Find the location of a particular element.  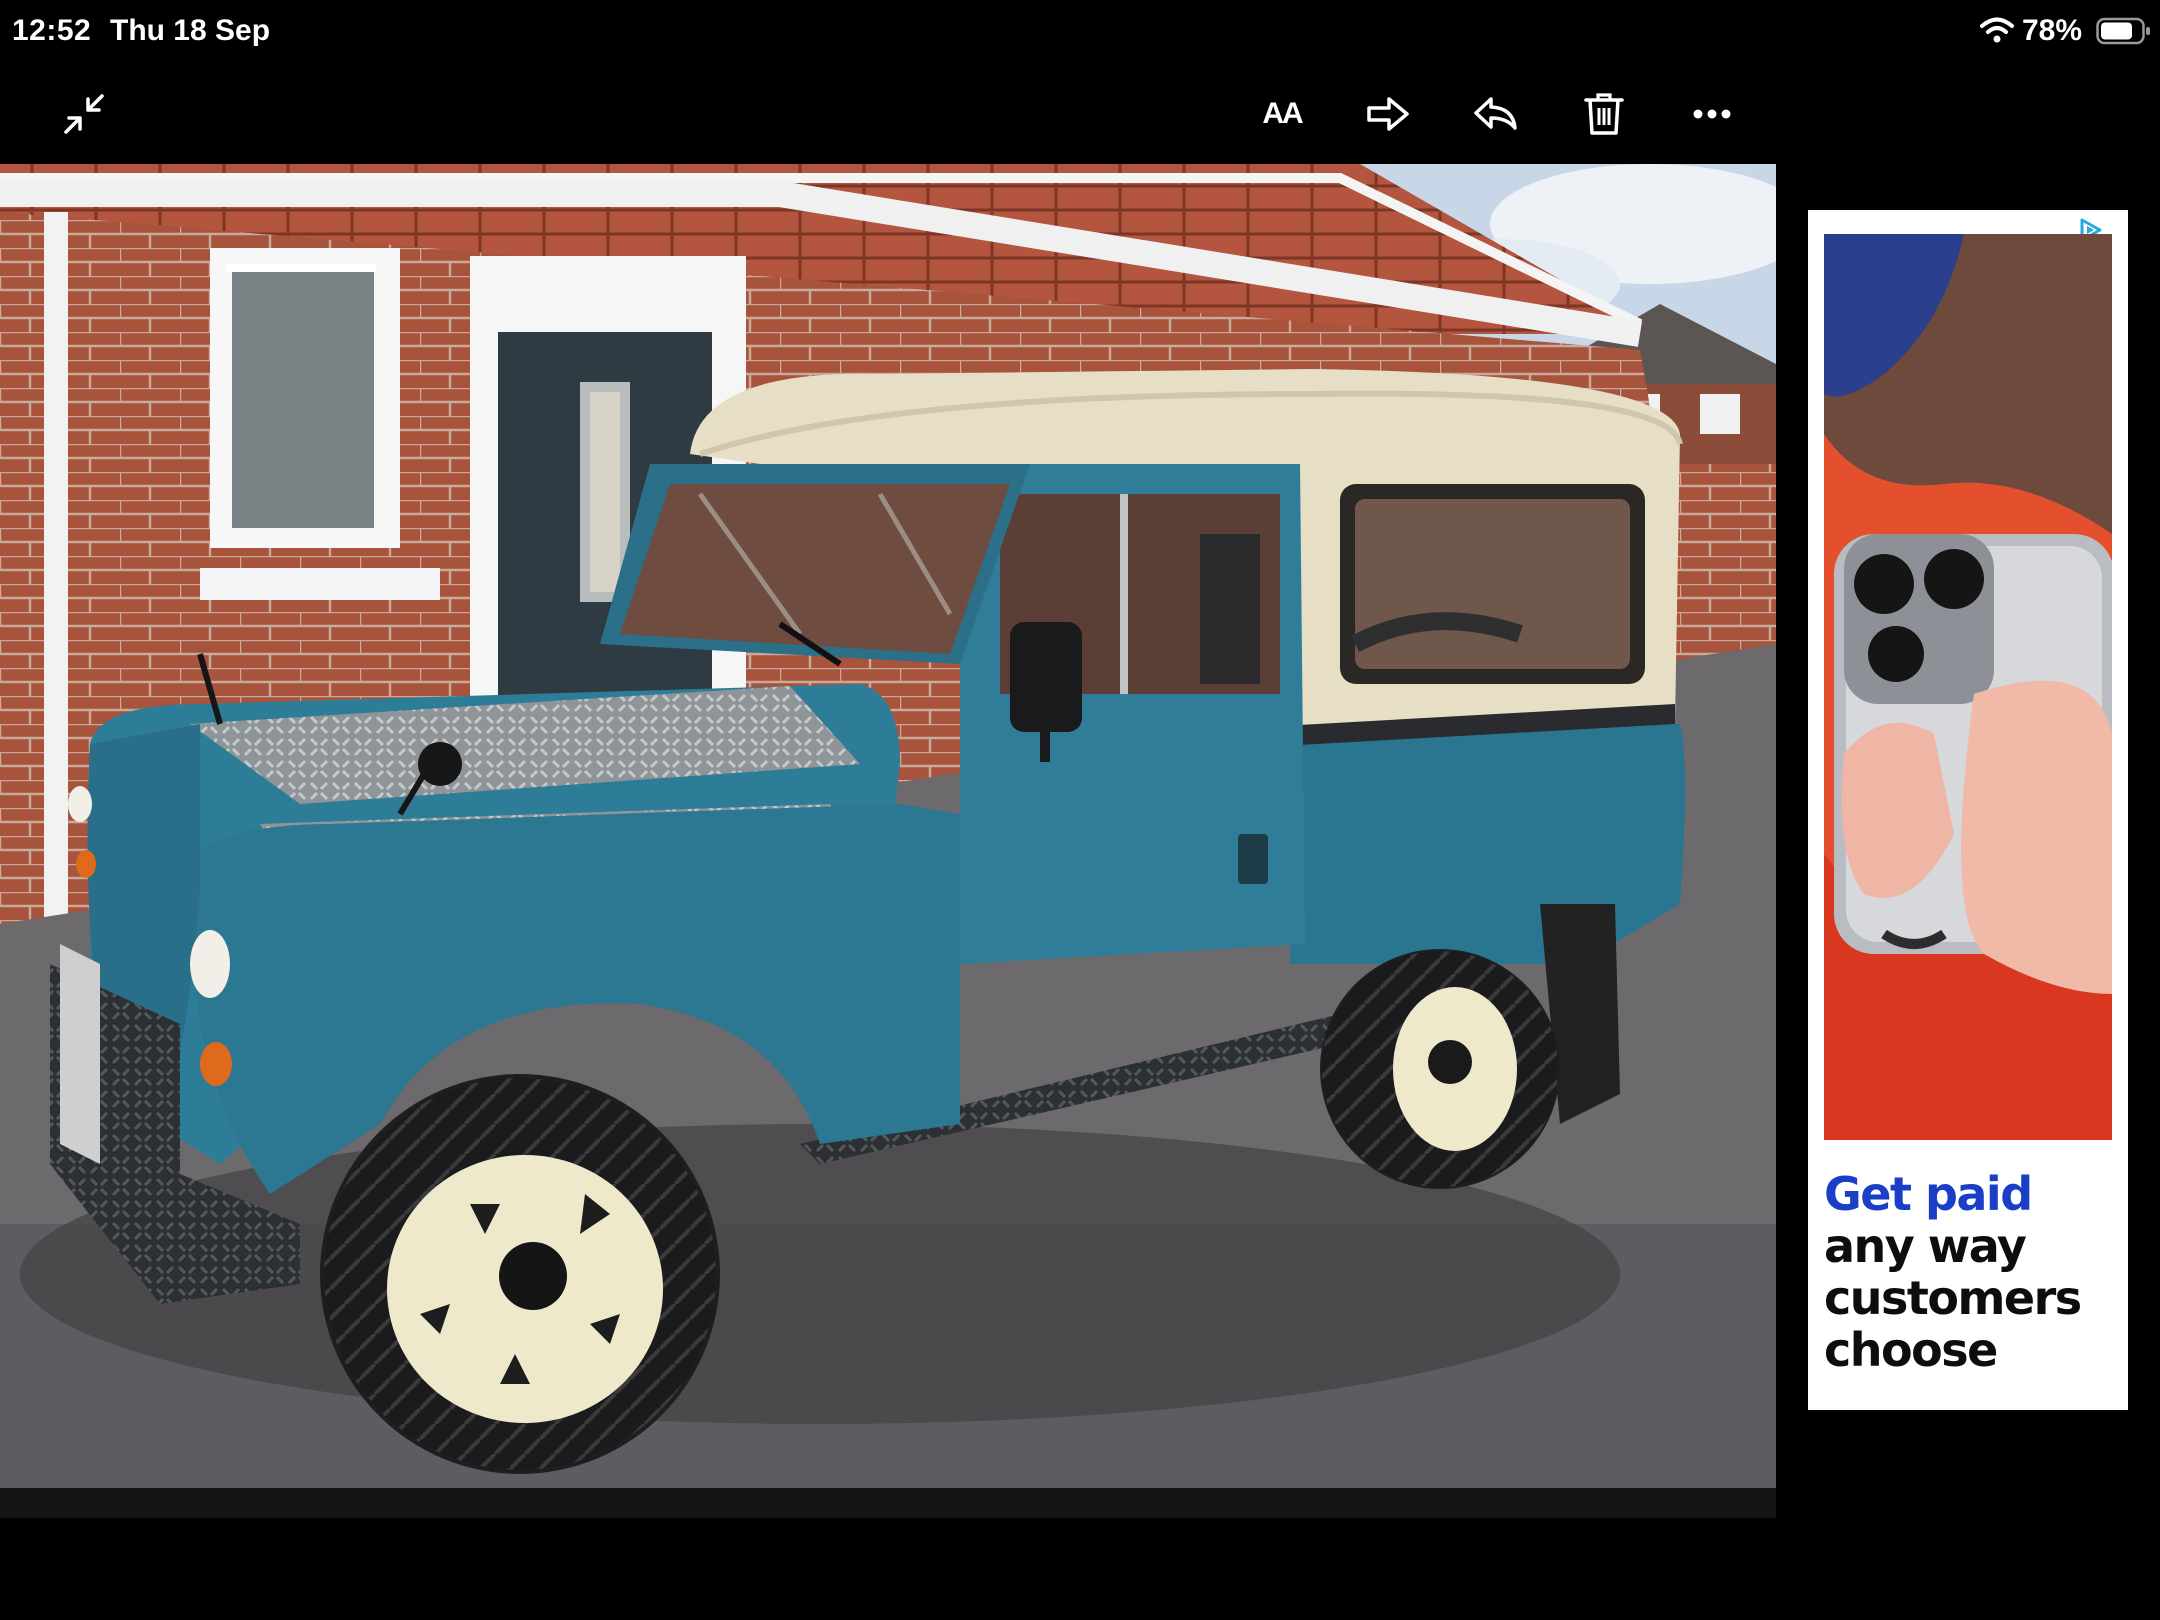

text-size-icon: AA is located at coordinates (1282, 113).